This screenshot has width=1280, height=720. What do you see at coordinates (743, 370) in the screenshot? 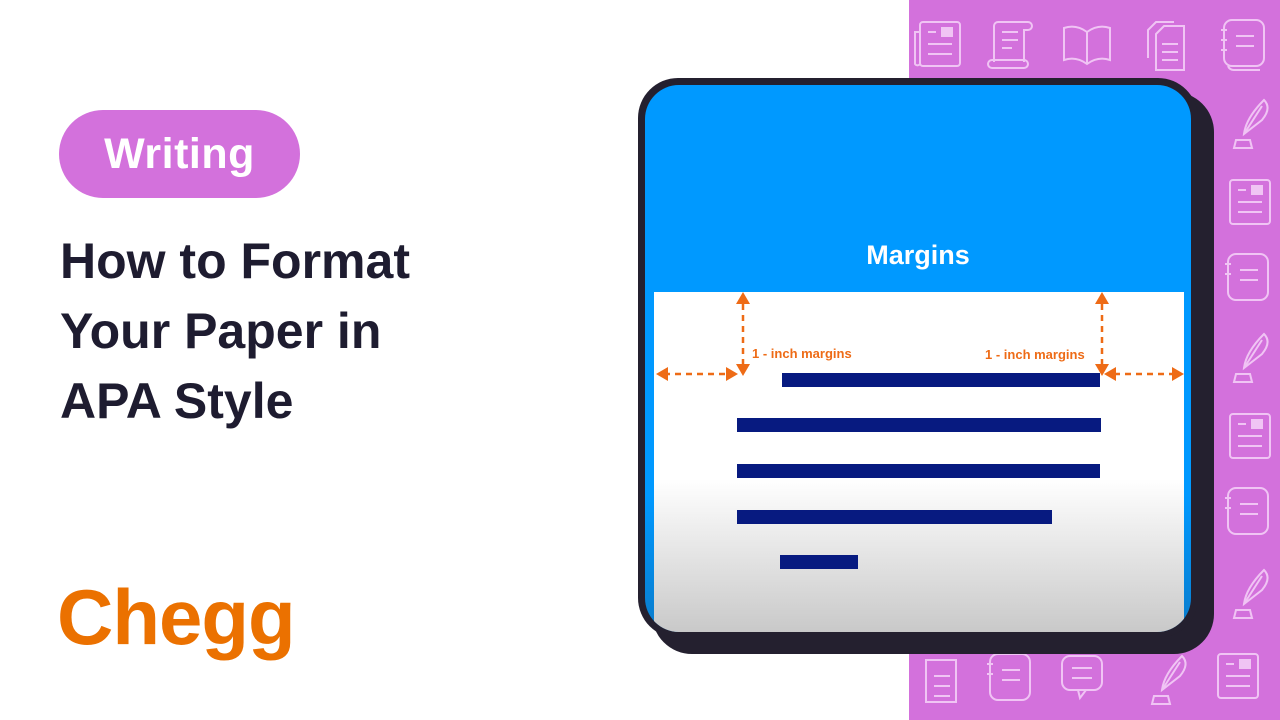
I see `arrow-head-down` at bounding box center [743, 370].